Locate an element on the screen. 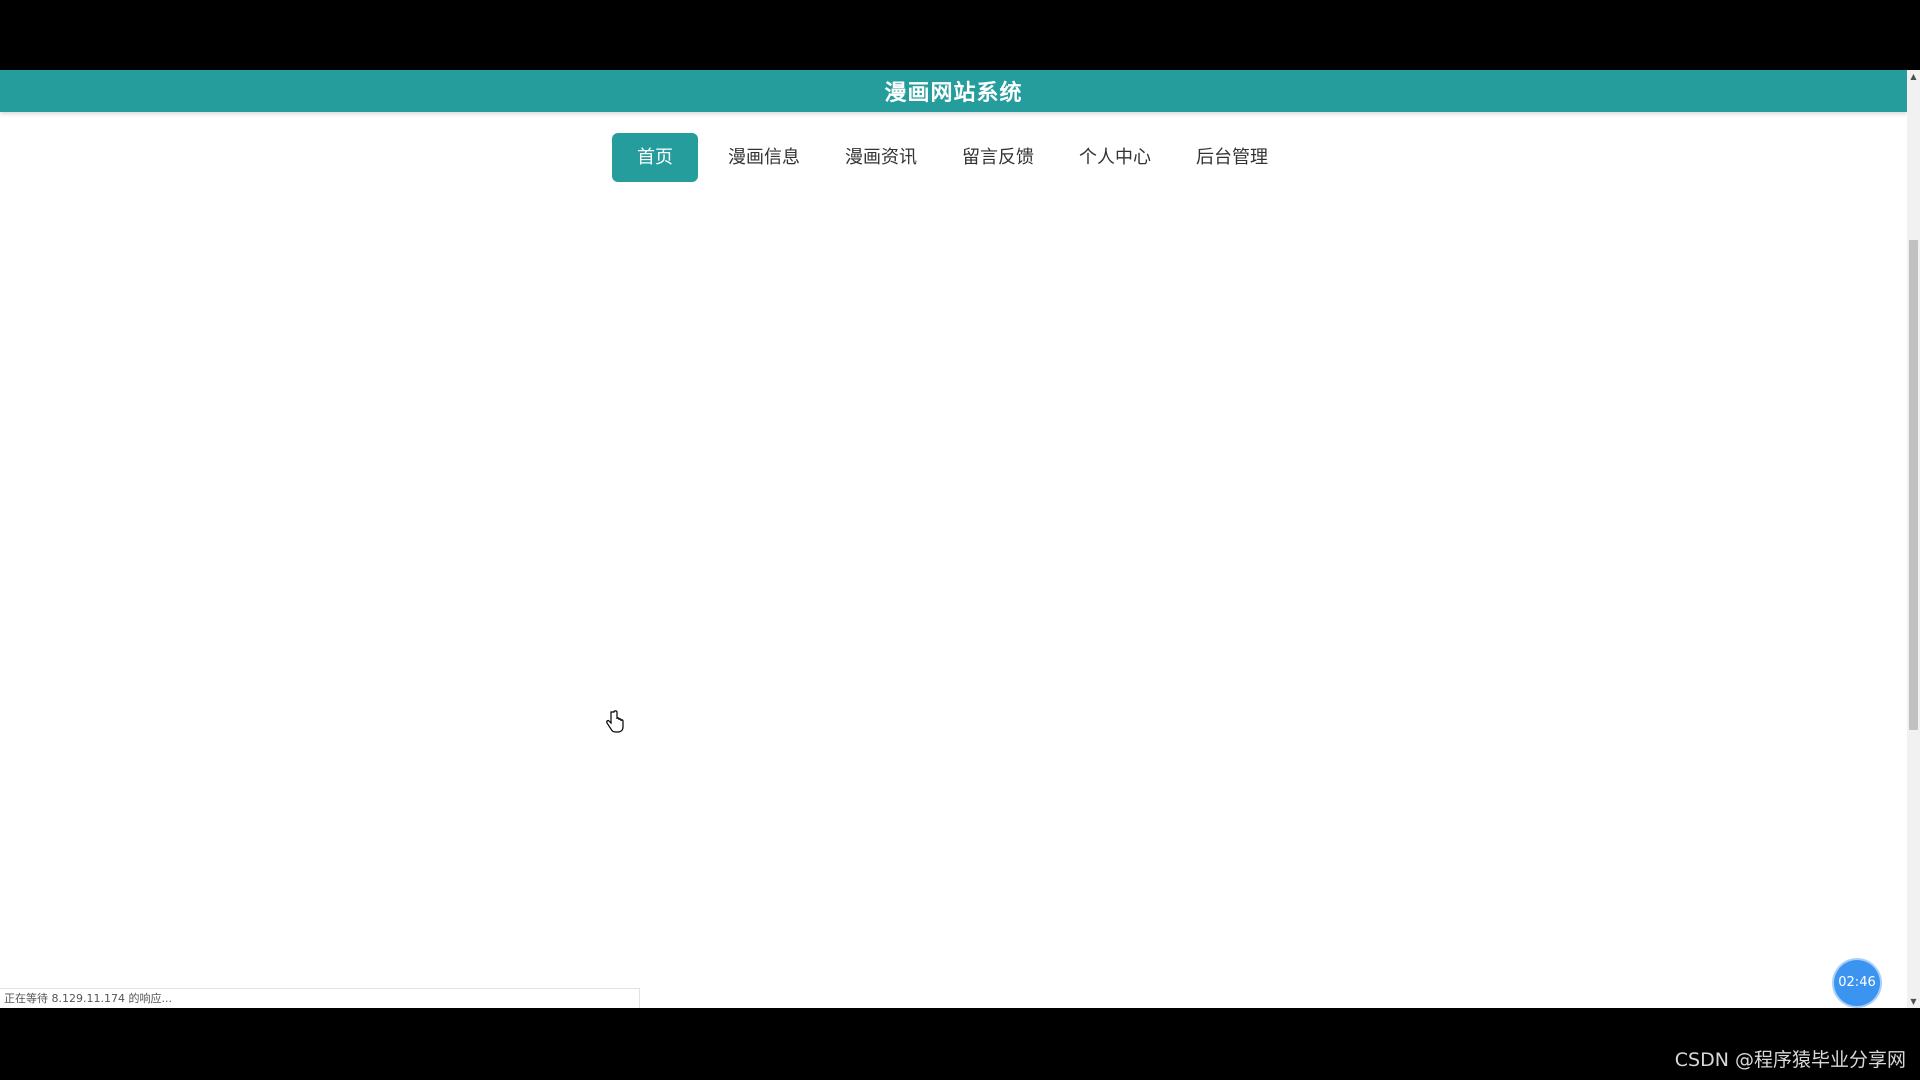 This screenshot has width=1920, height=1080. site-title: 漫画网站系统 is located at coordinates (953, 93).